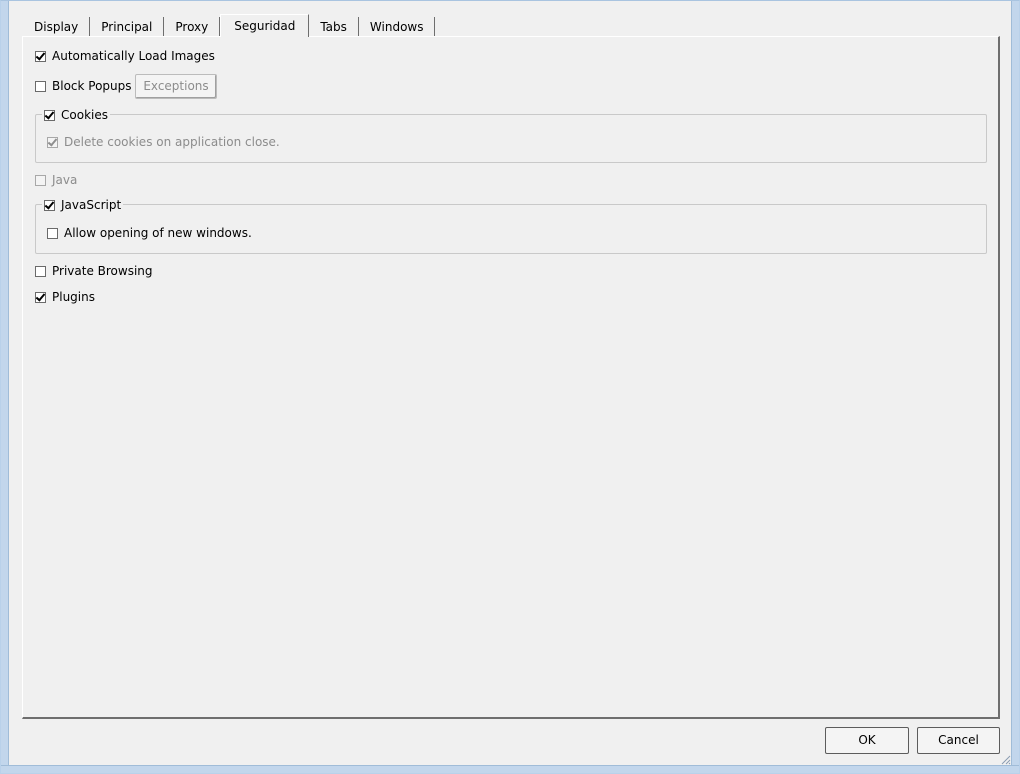  I want to click on allow-new-windows-option: Allow opening of new windows., so click(149, 233).